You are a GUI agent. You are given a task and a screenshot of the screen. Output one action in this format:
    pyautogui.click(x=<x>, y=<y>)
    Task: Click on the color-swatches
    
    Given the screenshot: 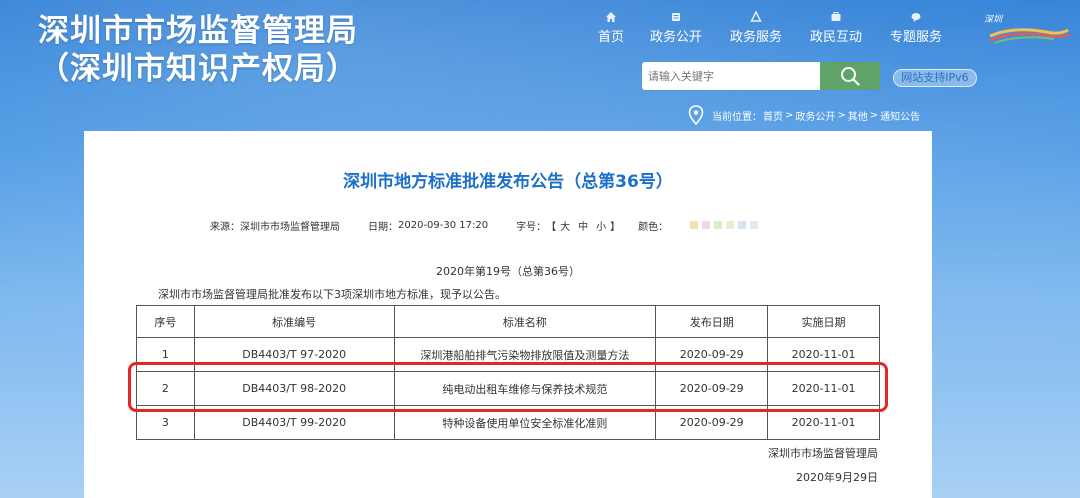 What is the action you would take?
    pyautogui.click(x=726, y=225)
    